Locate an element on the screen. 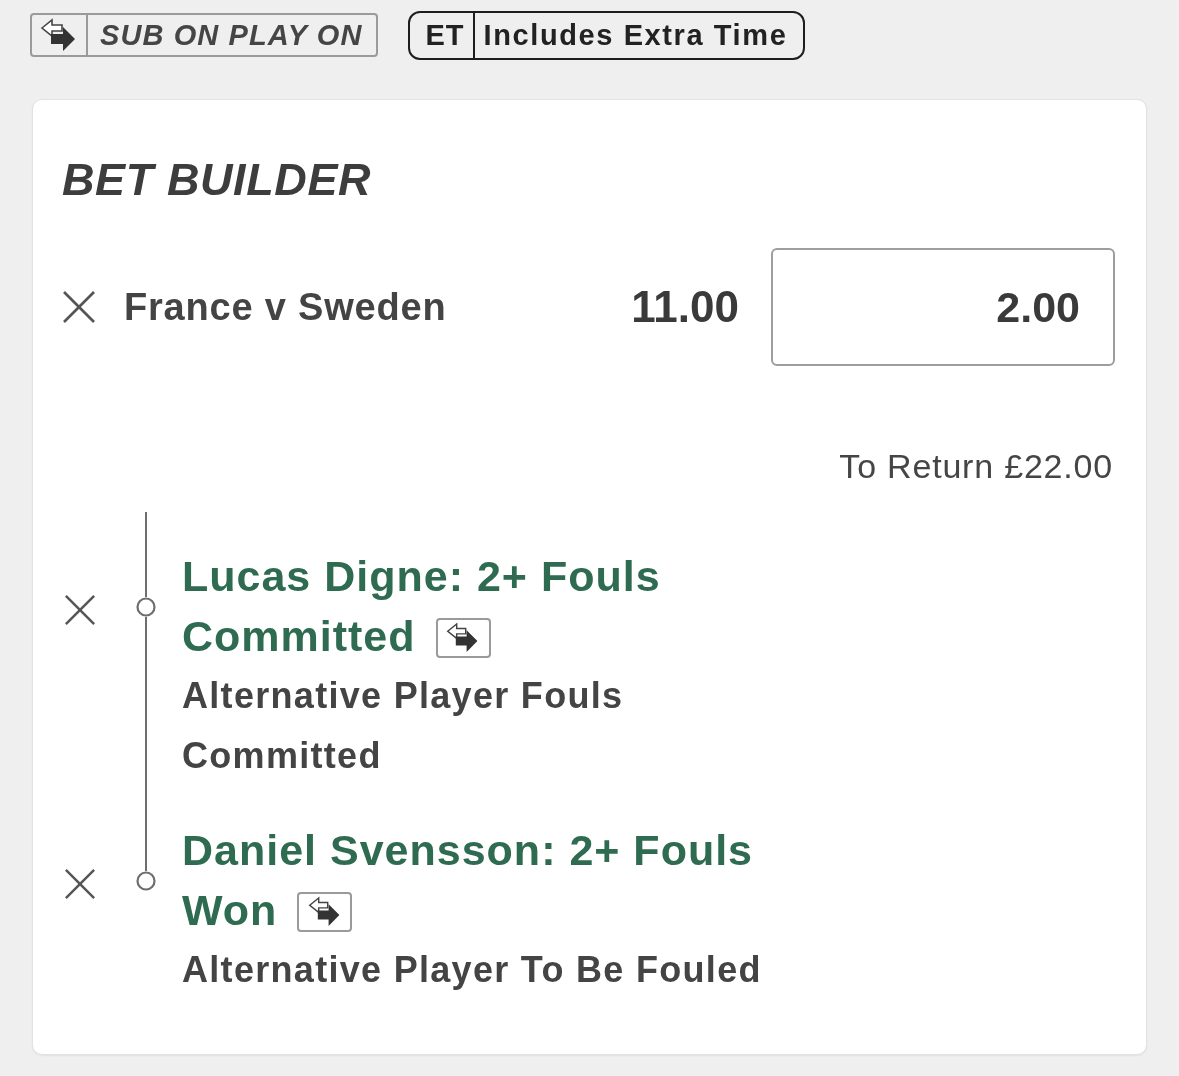  selection-title: Daniel Svensson: 2+ Fouls Won is located at coordinates (468, 880).